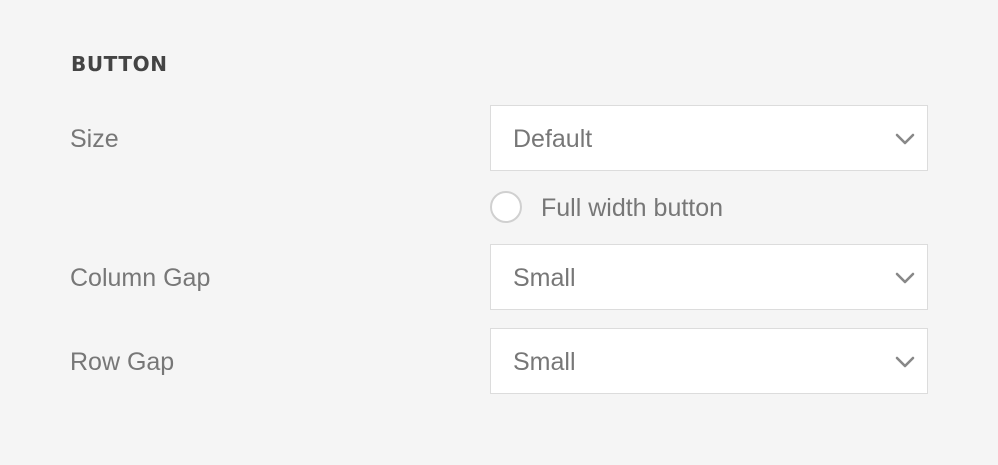 Image resolution: width=998 pixels, height=465 pixels. What do you see at coordinates (506, 207) in the screenshot?
I see `full-width-radio` at bounding box center [506, 207].